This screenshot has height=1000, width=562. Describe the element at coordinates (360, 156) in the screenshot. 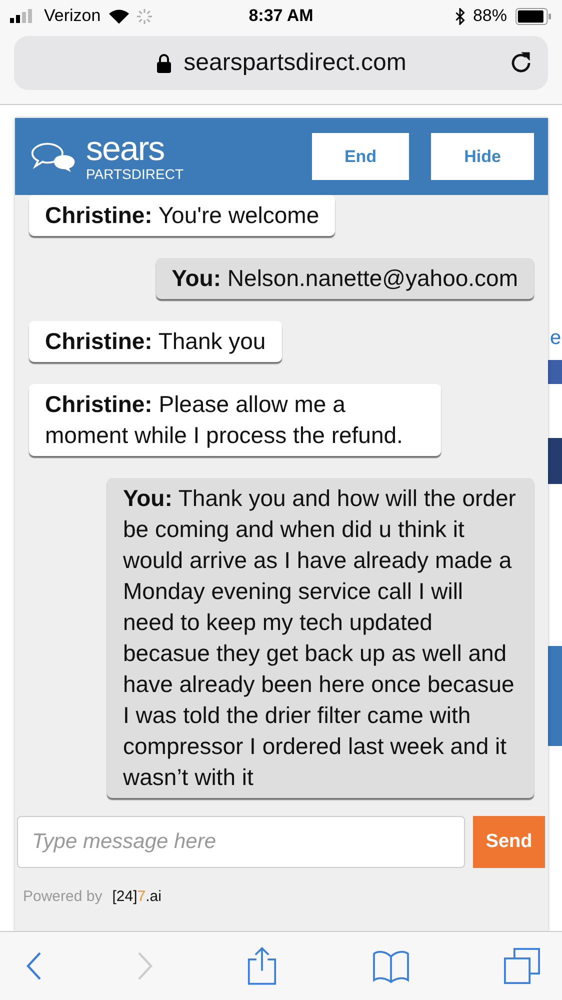

I see `chat-header-button: End` at that location.